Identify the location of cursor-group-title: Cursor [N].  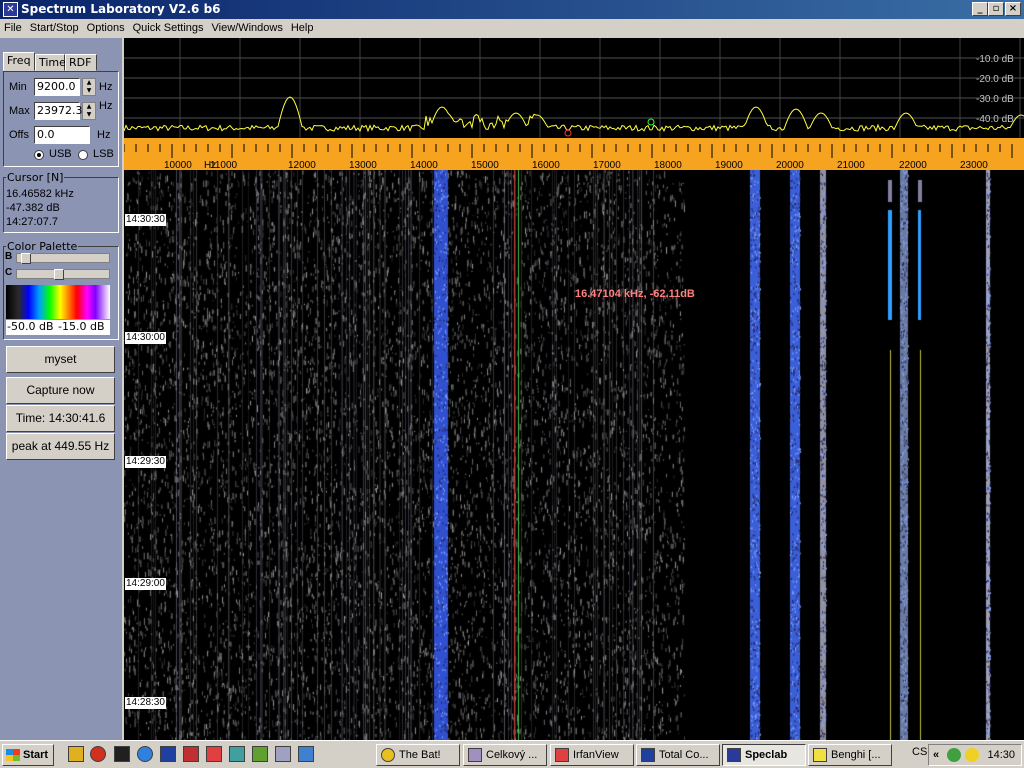
(35, 177).